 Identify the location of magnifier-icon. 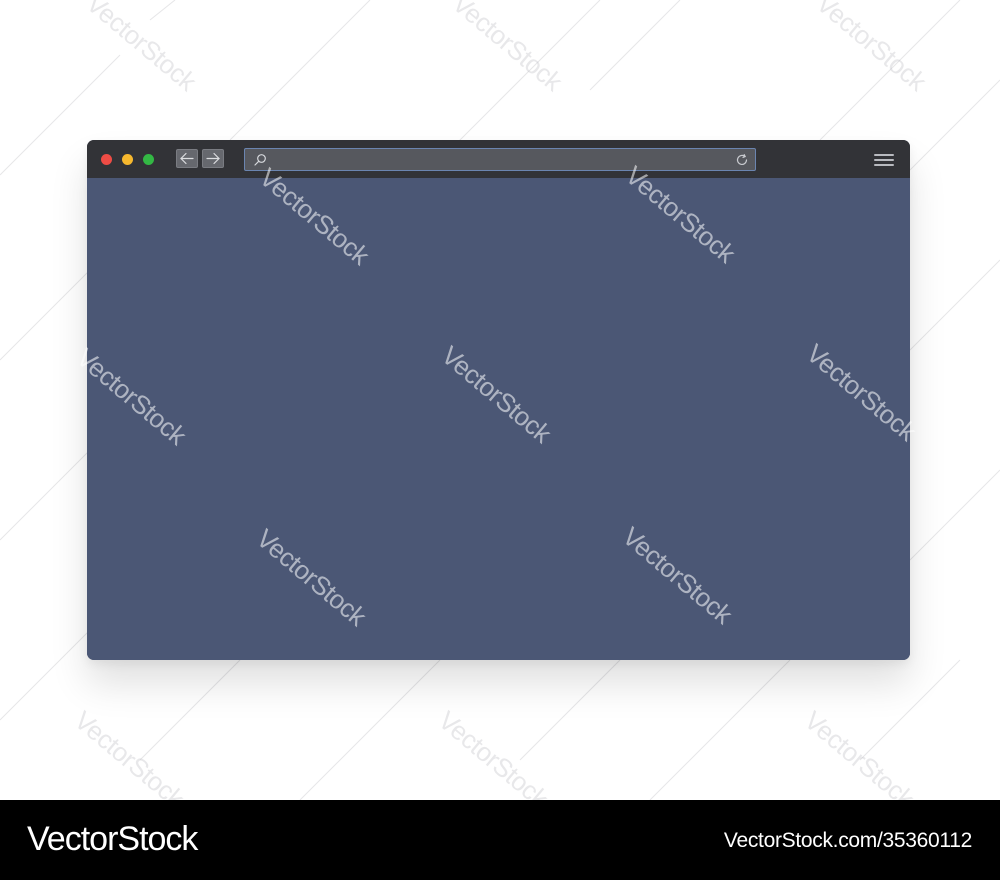
(260, 160).